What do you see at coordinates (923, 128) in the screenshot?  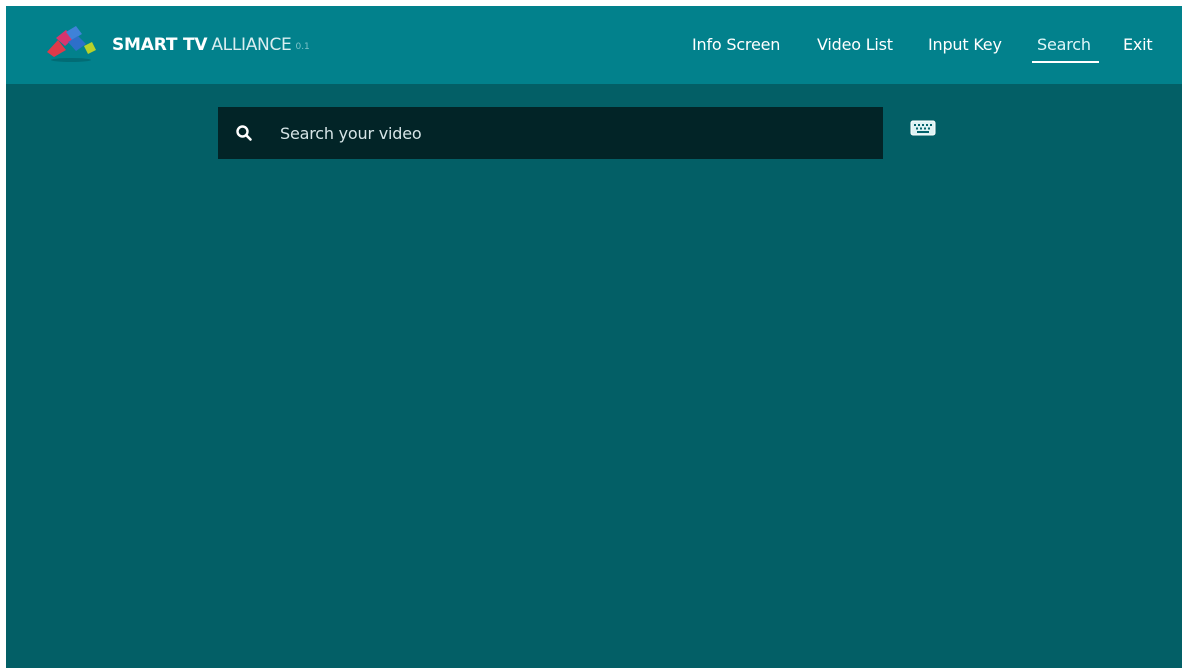 I see `keyboard-icon` at bounding box center [923, 128].